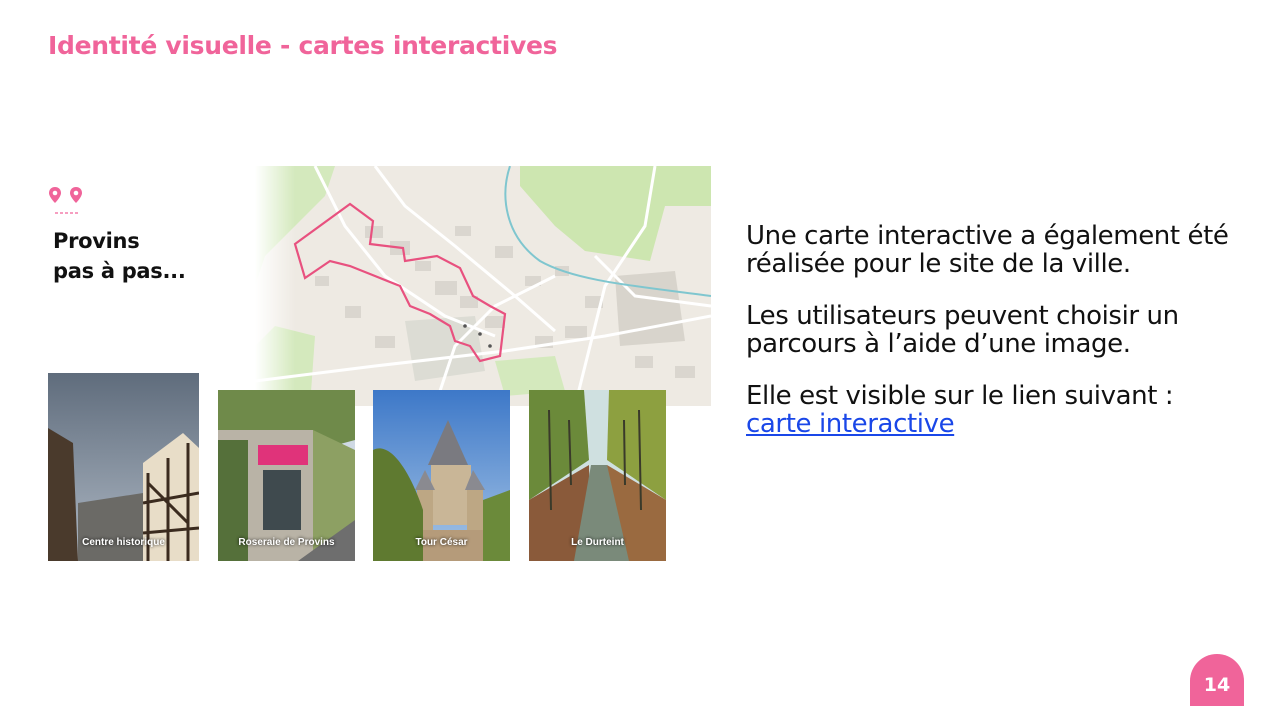 The height and width of the screenshot is (716, 1272). What do you see at coordinates (483, 286) in the screenshot?
I see `interactive-map` at bounding box center [483, 286].